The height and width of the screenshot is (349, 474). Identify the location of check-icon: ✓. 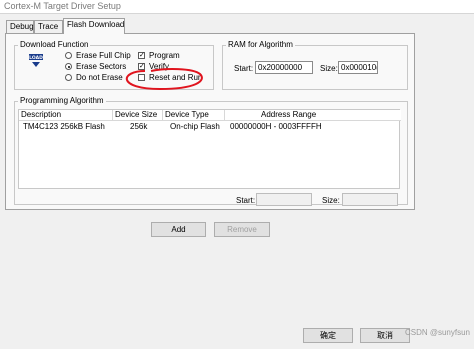
(141, 55).